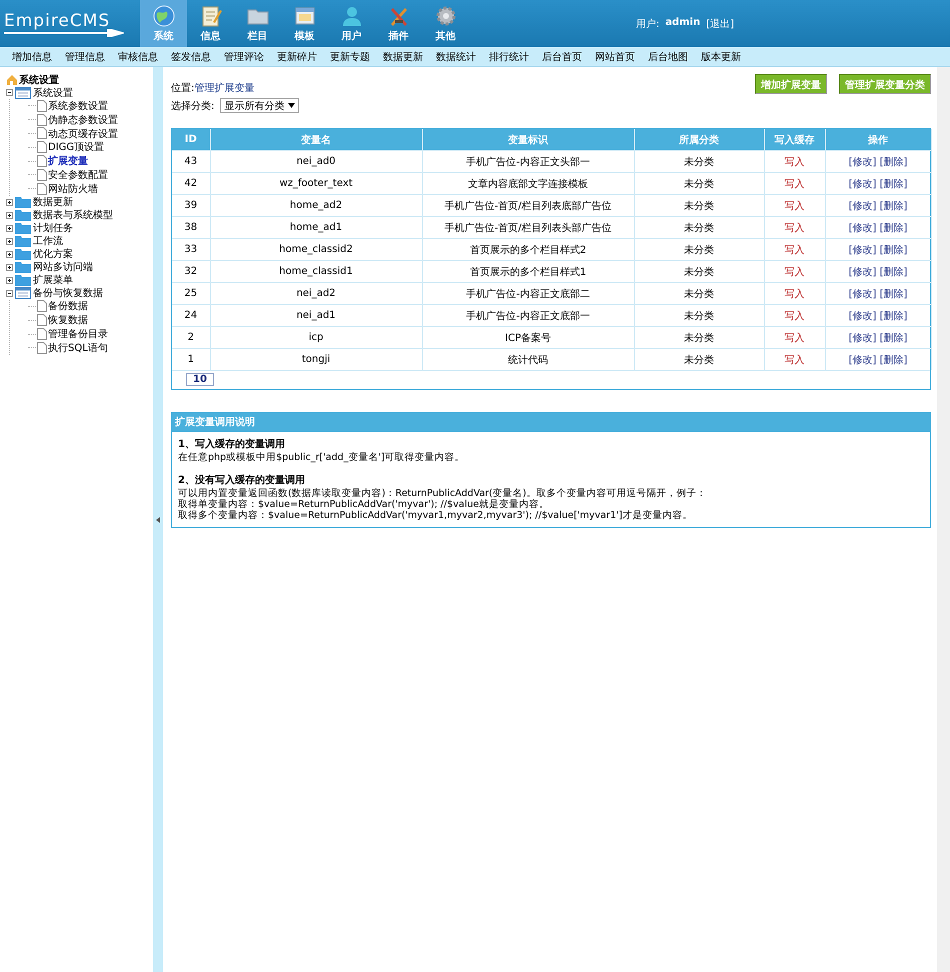 This screenshot has height=972, width=950. I want to click on tree-item: 恢复数据, so click(68, 320).